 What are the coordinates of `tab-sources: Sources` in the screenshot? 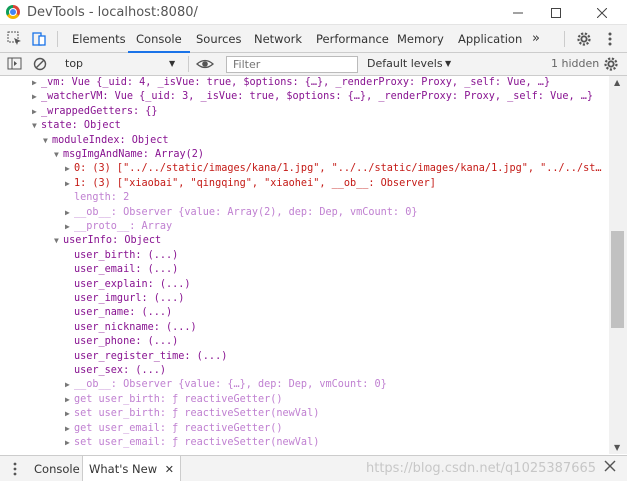 It's located at (219, 39).